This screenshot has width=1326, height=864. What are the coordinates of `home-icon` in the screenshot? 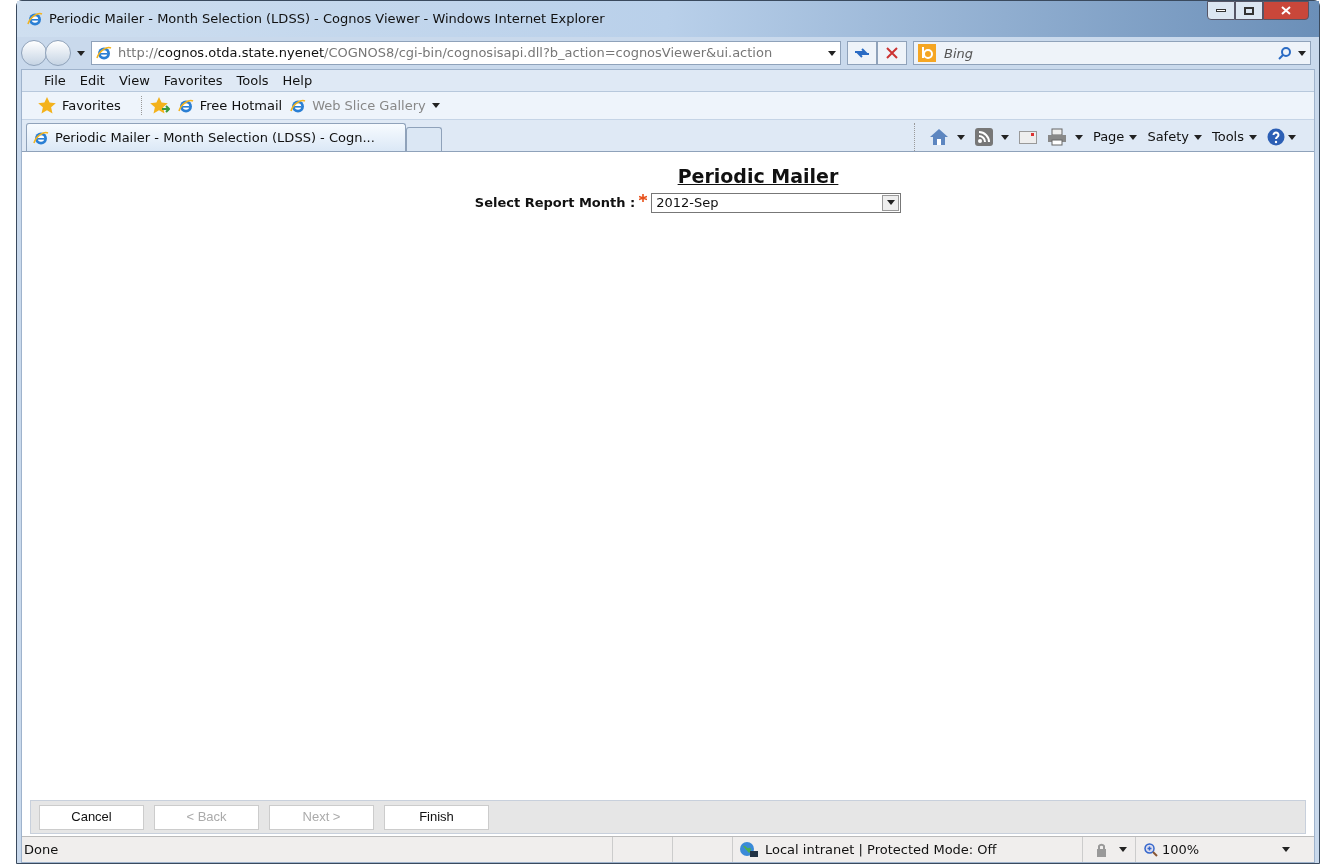 It's located at (938, 137).